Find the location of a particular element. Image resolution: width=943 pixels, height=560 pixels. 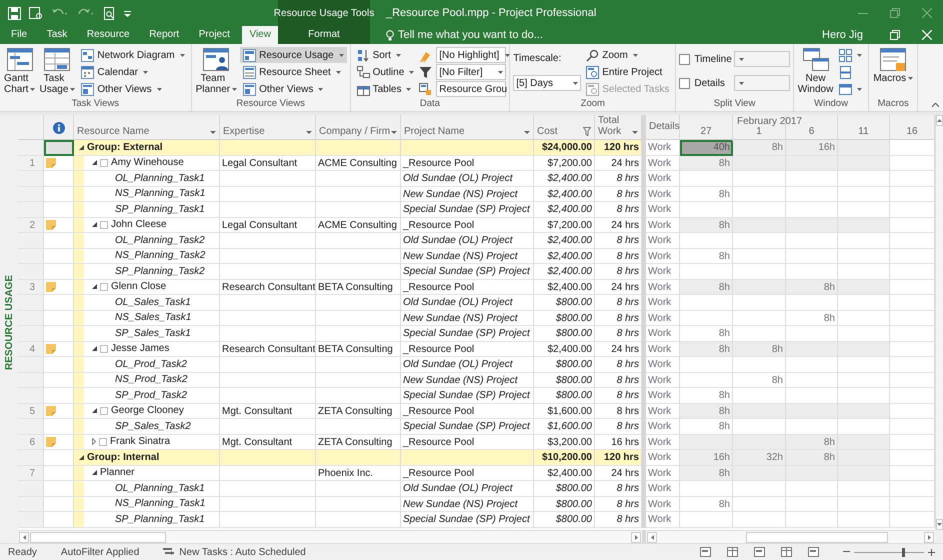

assignment-name: SP_Prod_Task2 is located at coordinates (150, 395).